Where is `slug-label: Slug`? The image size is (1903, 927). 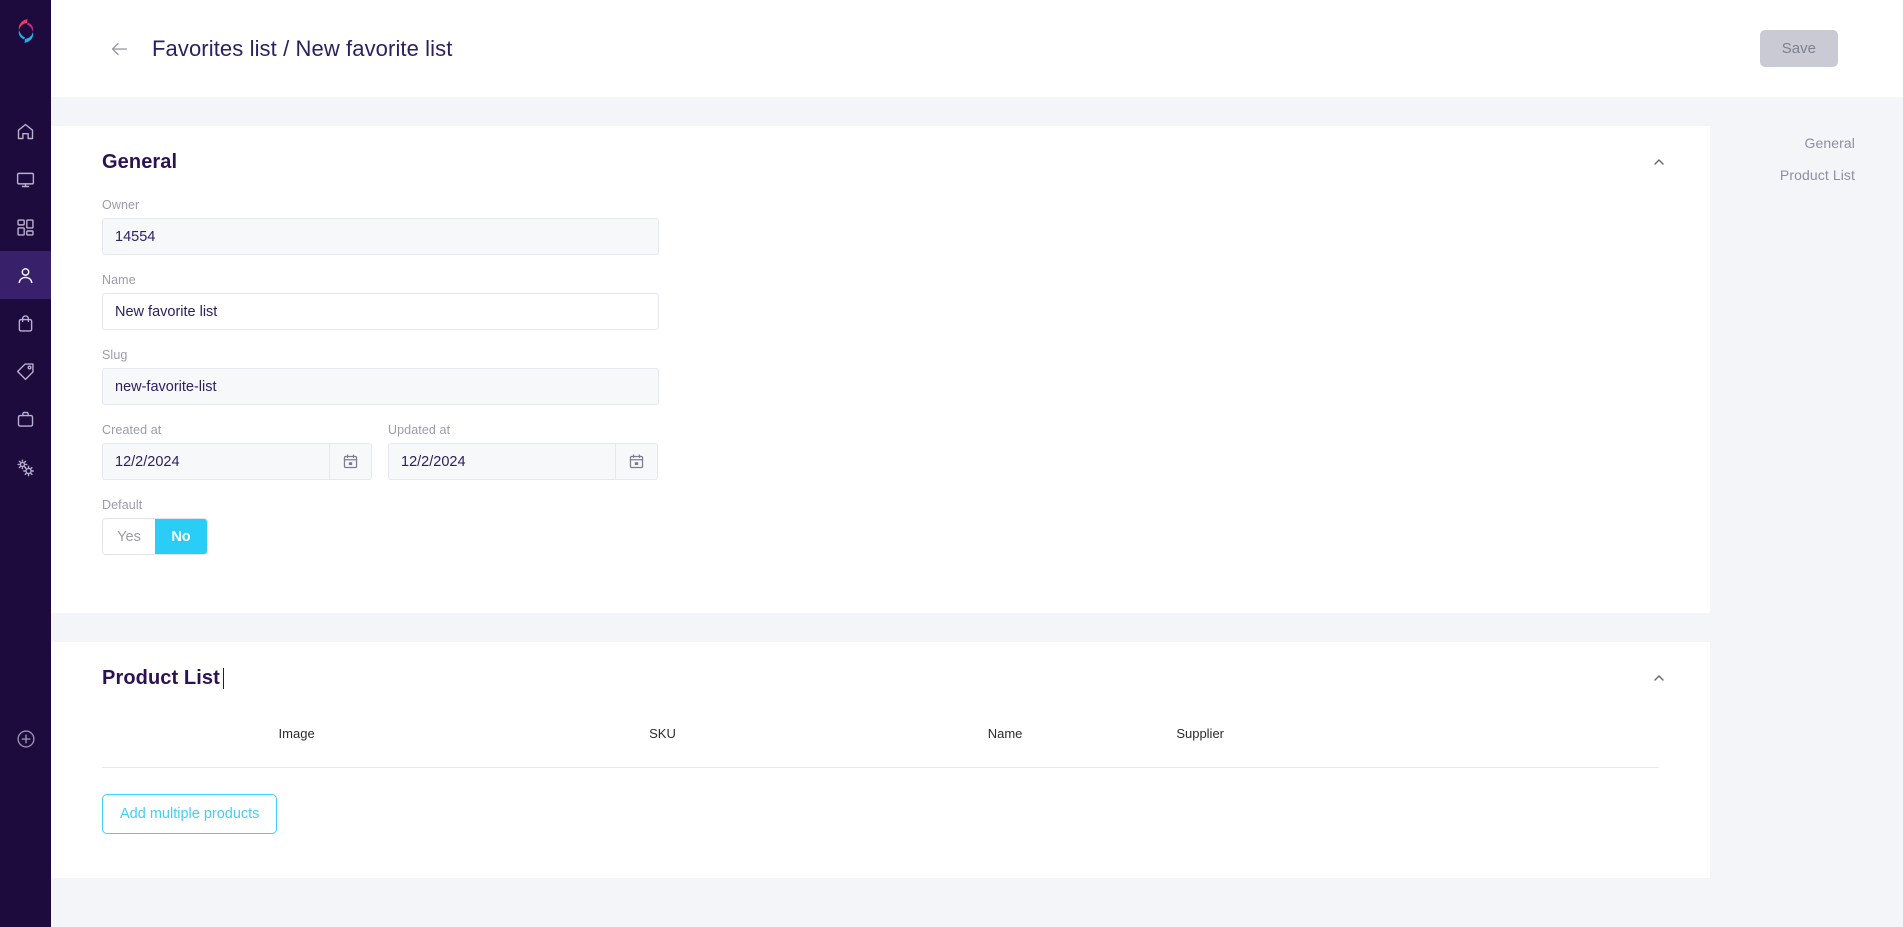
slug-label: Slug is located at coordinates (115, 355).